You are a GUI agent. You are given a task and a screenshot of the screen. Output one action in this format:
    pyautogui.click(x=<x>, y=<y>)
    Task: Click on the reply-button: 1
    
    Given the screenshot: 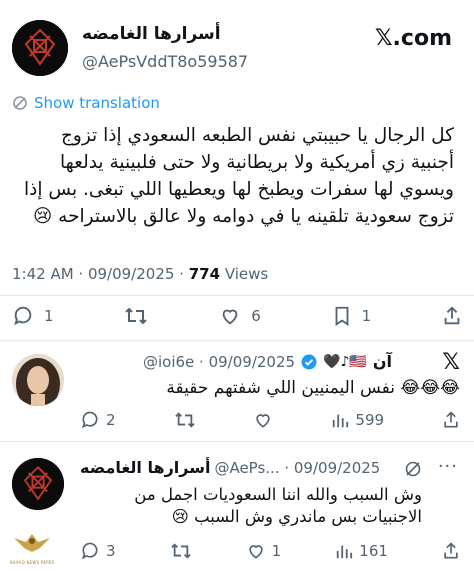 What is the action you would take?
    pyautogui.click(x=33, y=316)
    